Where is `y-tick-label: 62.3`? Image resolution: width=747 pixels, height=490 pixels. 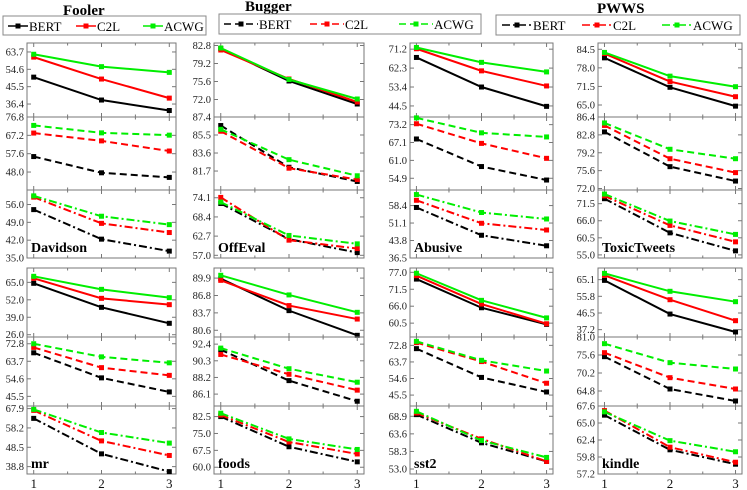 y-tick-label: 62.3 is located at coordinates (398, 69).